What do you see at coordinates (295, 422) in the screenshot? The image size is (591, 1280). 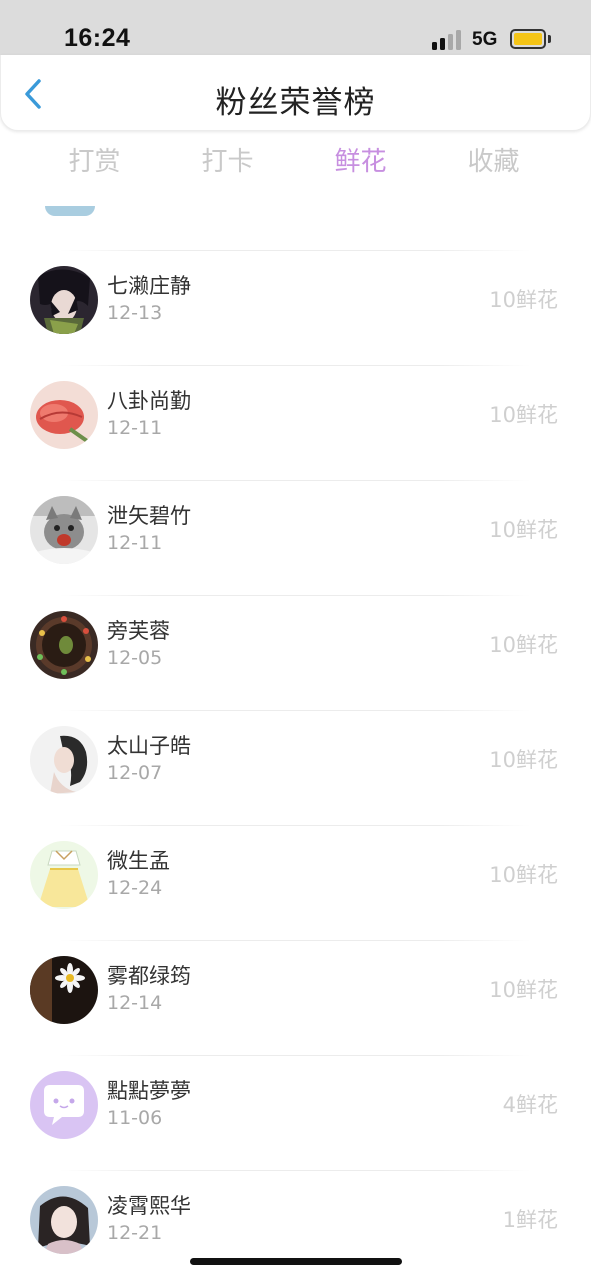 I see `list-item: 八卦尚勤 12-11 10鲜花` at bounding box center [295, 422].